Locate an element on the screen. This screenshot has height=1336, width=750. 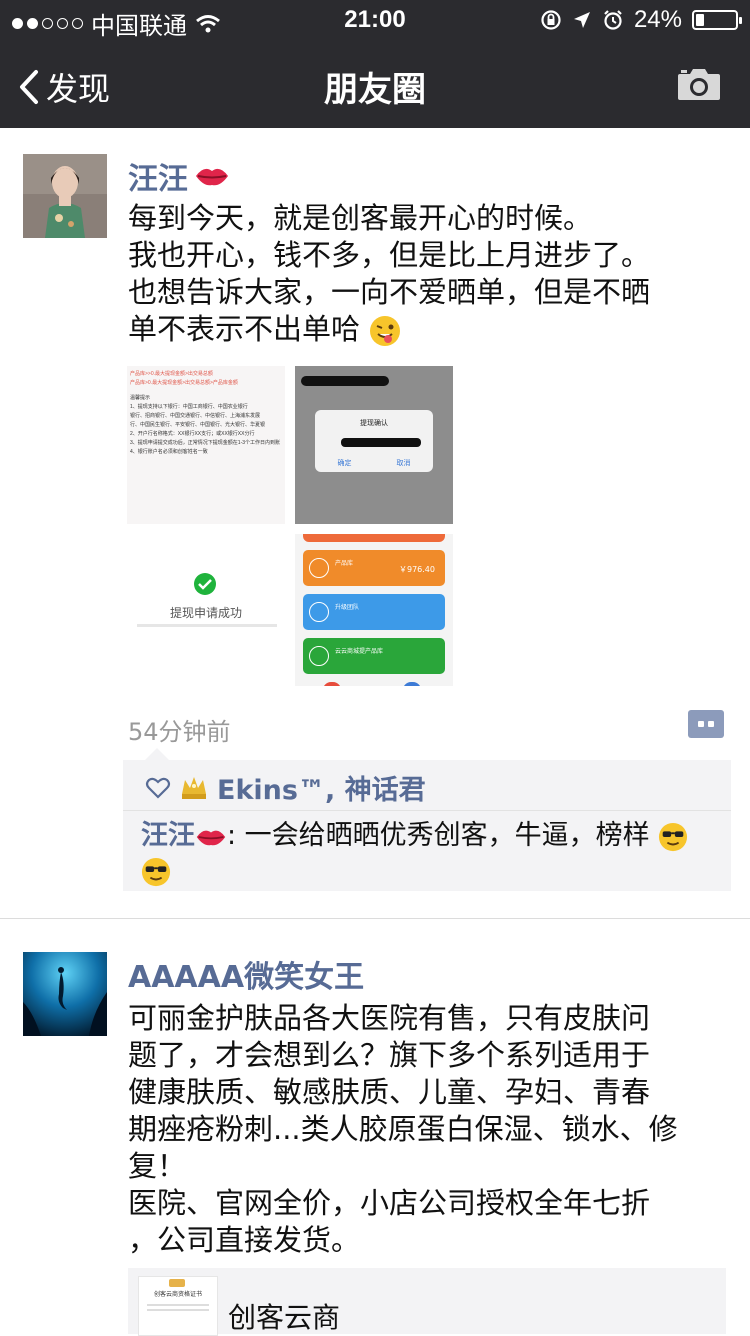
page-title: 朋友圈 is located at coordinates (375, 90).